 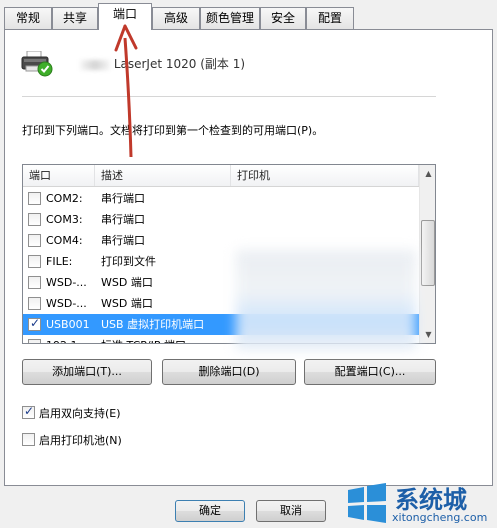 What do you see at coordinates (291, 511) in the screenshot?
I see `cancel-button: 取消` at bounding box center [291, 511].